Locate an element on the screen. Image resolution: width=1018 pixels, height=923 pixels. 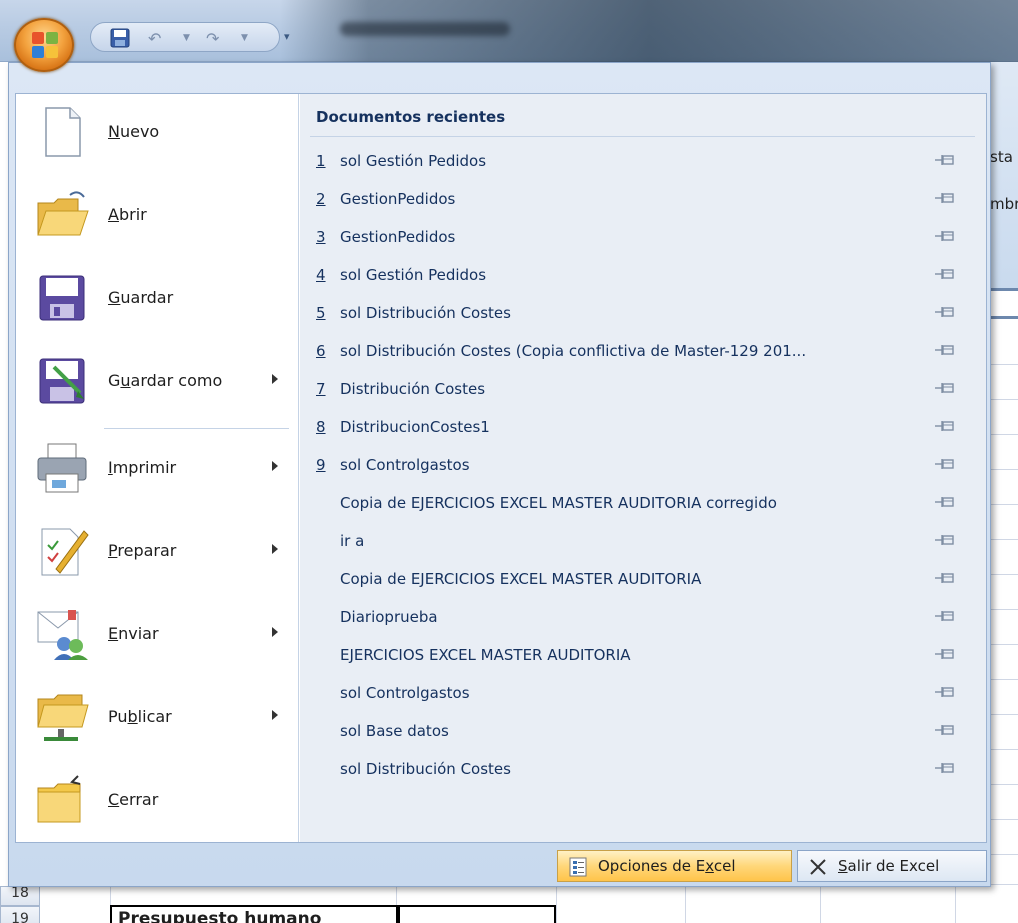
recent-document-item: 1 sol Gestión Pedidos is located at coordinates (645, 161).